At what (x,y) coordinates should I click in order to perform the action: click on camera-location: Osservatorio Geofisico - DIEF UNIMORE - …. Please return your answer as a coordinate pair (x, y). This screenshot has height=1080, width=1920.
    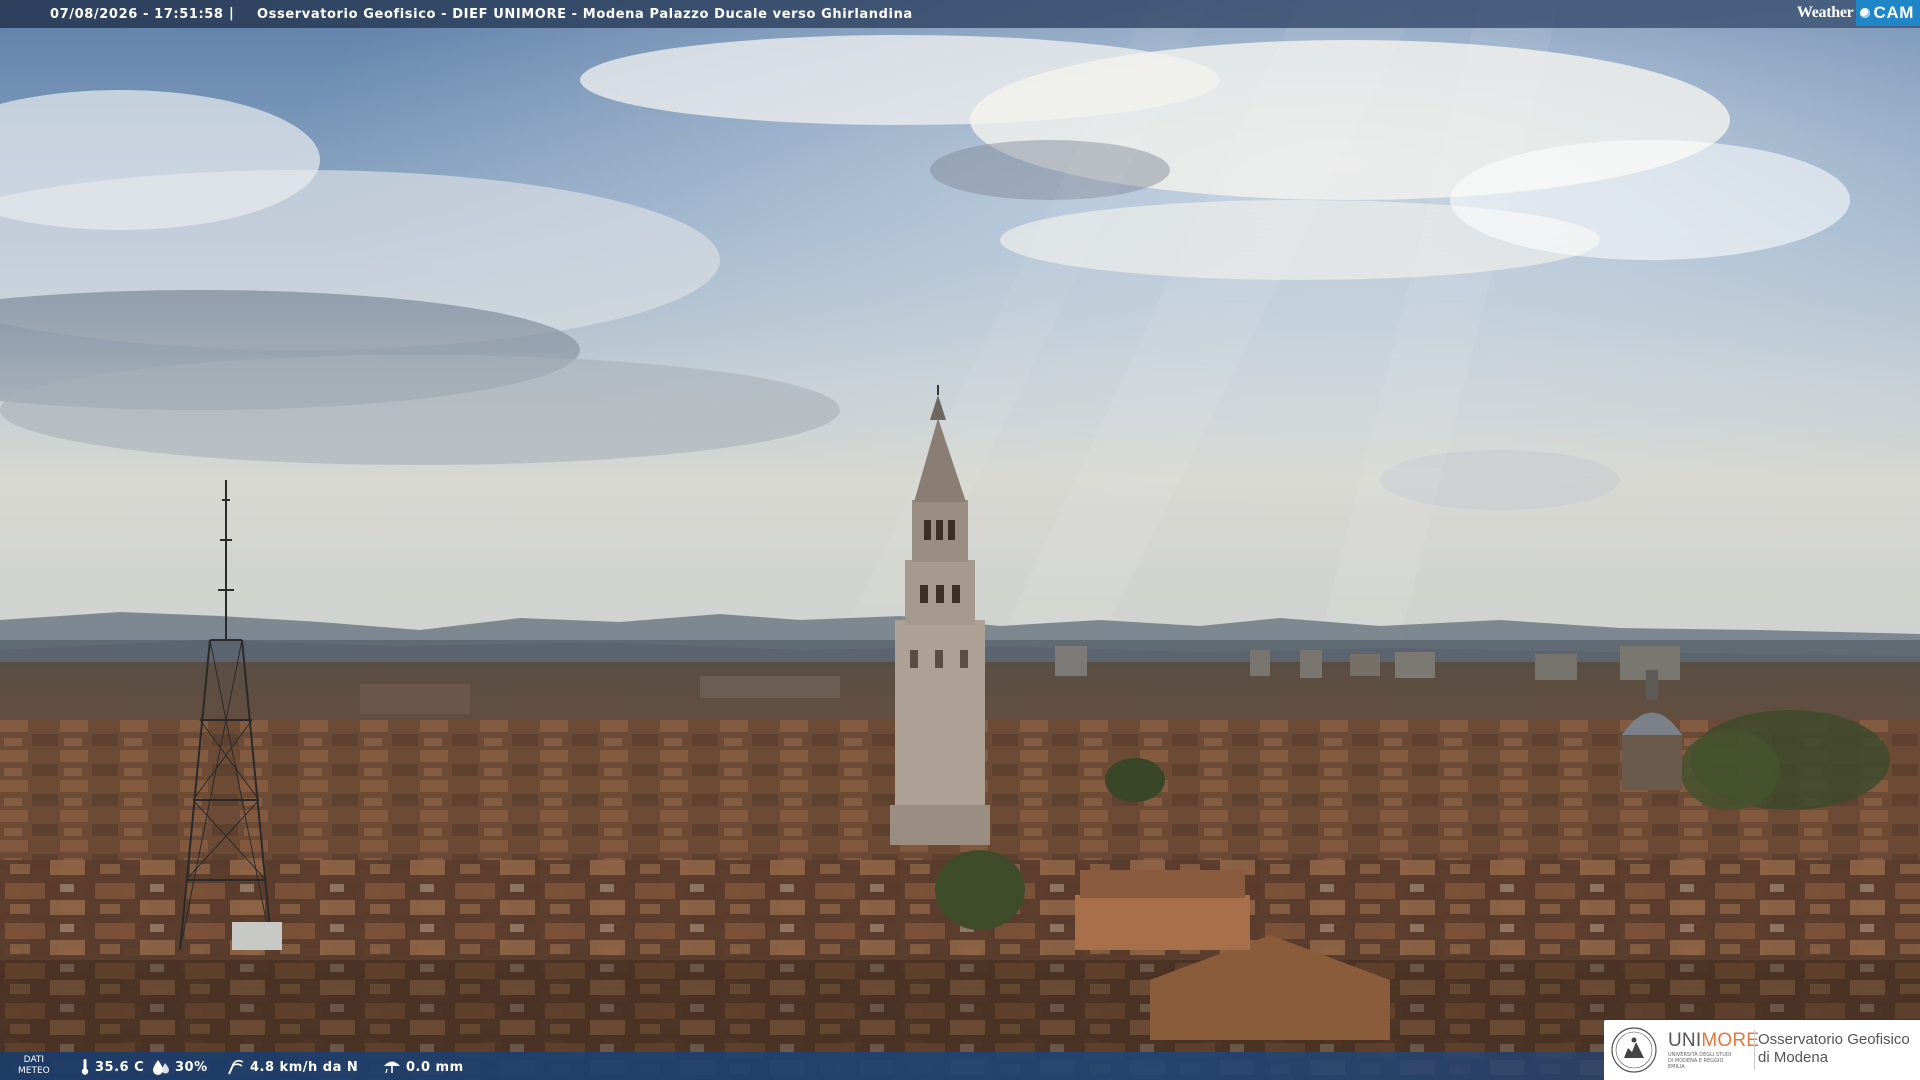
    Looking at the image, I should click on (585, 14).